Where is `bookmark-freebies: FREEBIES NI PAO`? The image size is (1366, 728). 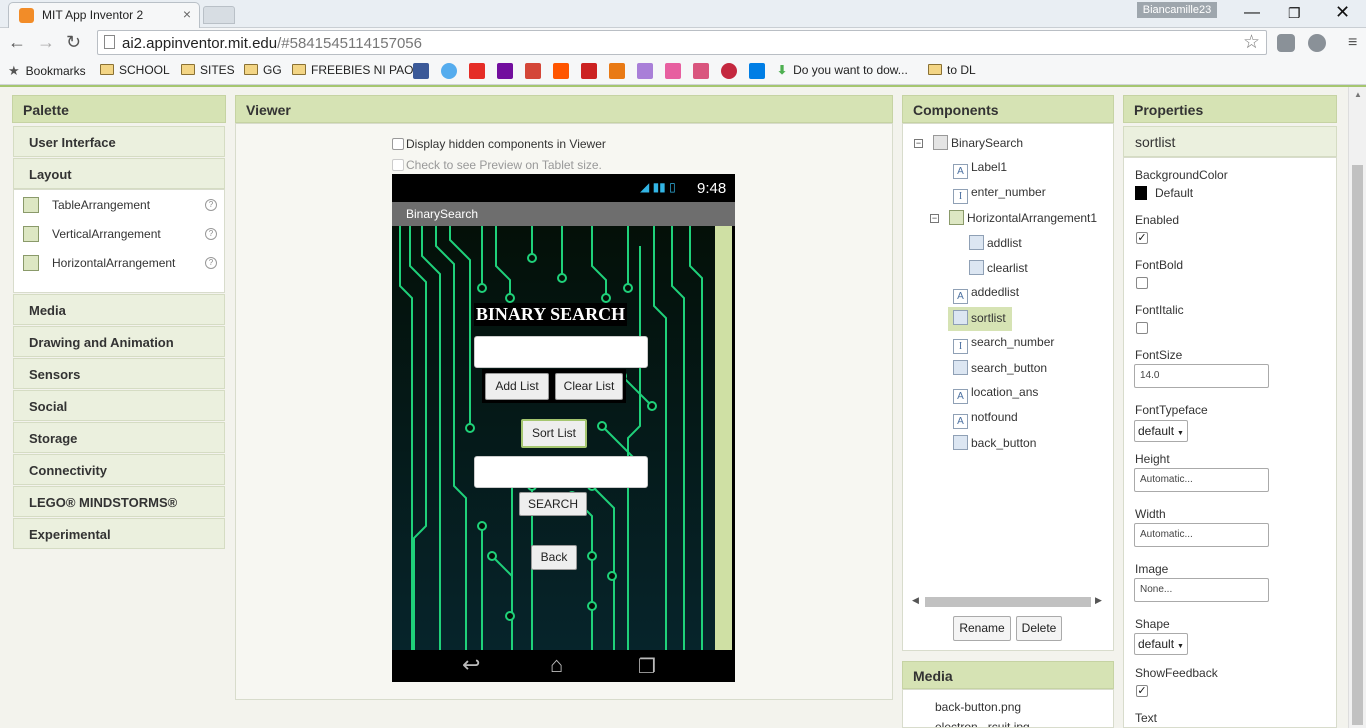 bookmark-freebies: FREEBIES NI PAO is located at coordinates (352, 70).